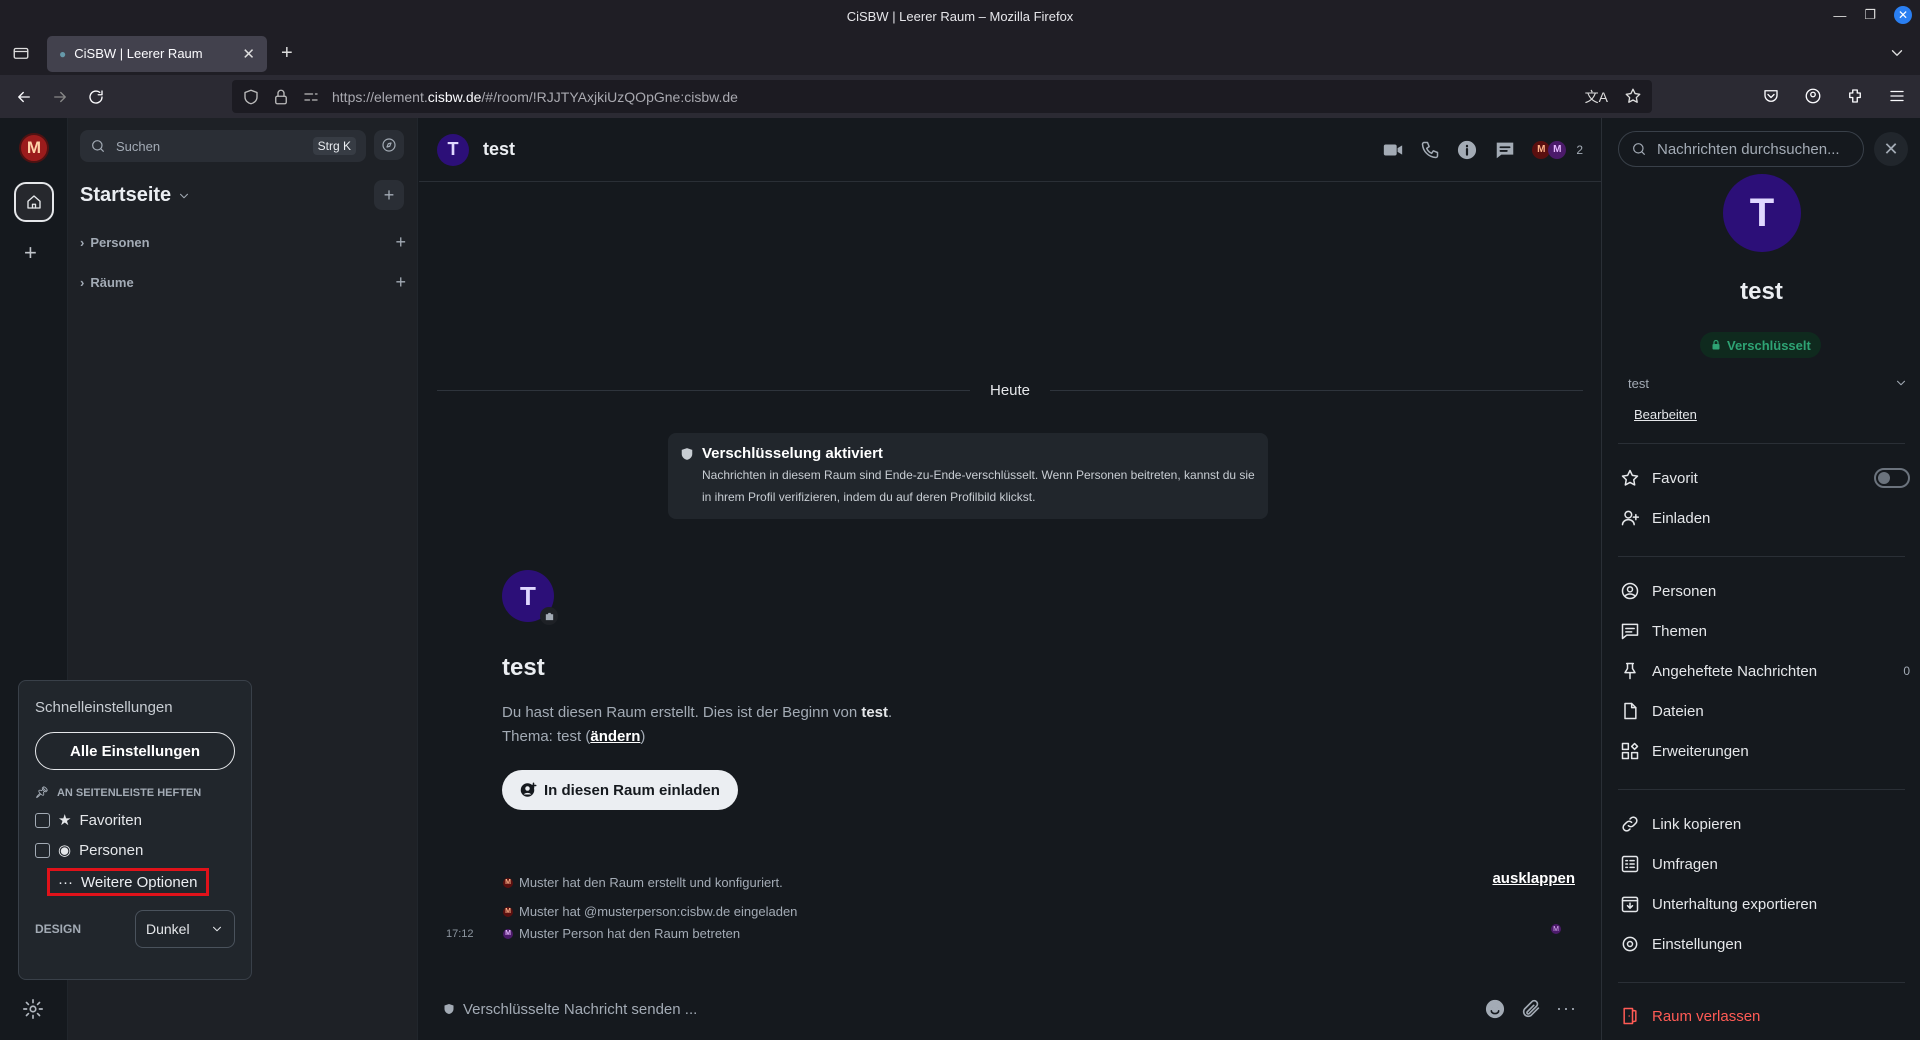 The width and height of the screenshot is (1920, 1040). Describe the element at coordinates (1579, 149) in the screenshot. I see `member-count: 2` at that location.